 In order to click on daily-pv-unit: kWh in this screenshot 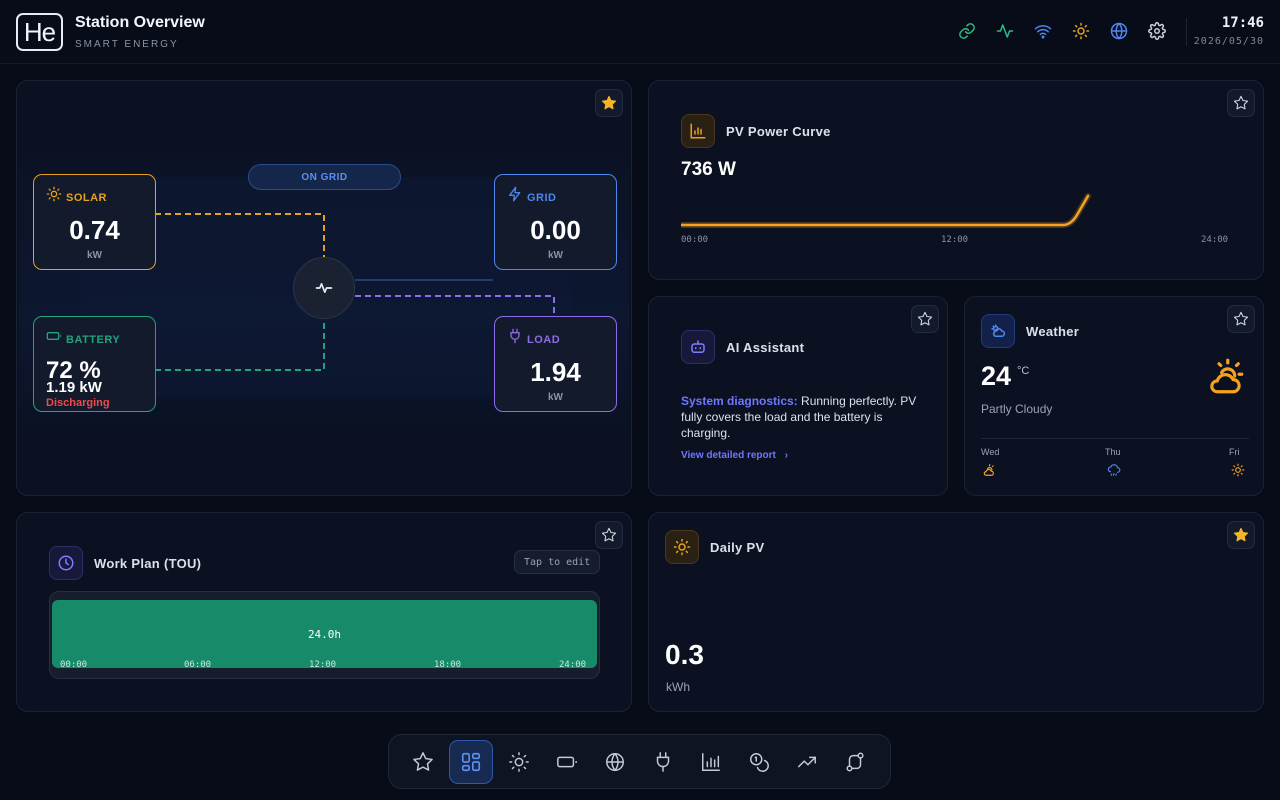, I will do `click(678, 687)`.